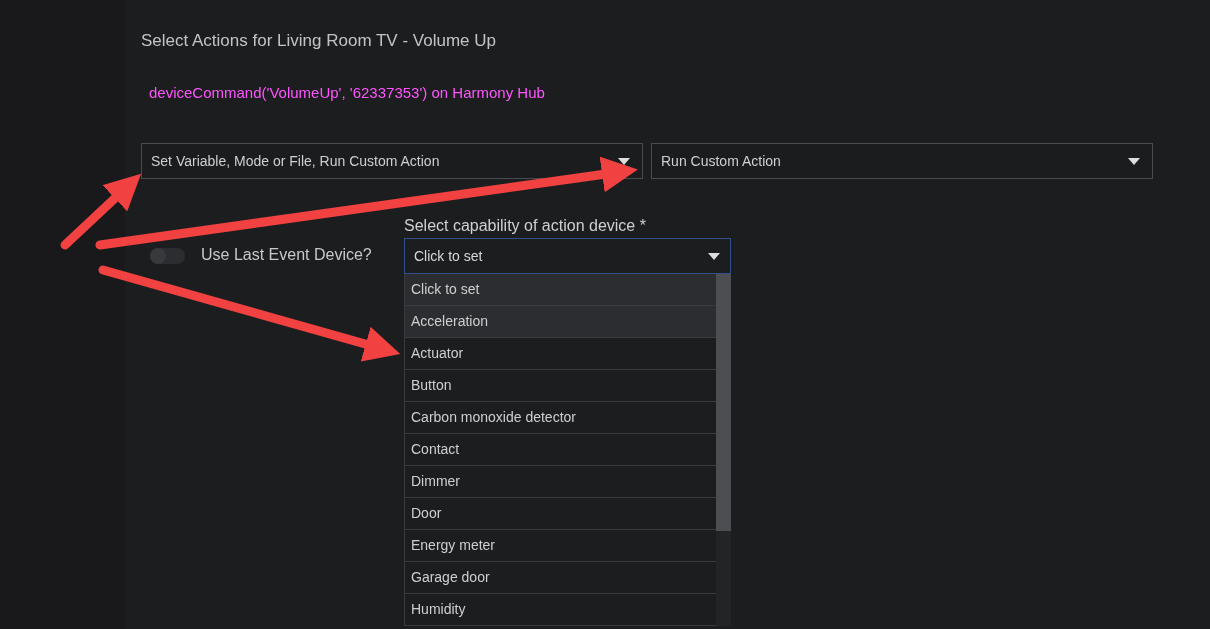 This screenshot has width=1210, height=629. Describe the element at coordinates (347, 92) in the screenshot. I see `device-command-text: deviceCommand('VolumeUp', '62337353') on Harmony Hub` at that location.